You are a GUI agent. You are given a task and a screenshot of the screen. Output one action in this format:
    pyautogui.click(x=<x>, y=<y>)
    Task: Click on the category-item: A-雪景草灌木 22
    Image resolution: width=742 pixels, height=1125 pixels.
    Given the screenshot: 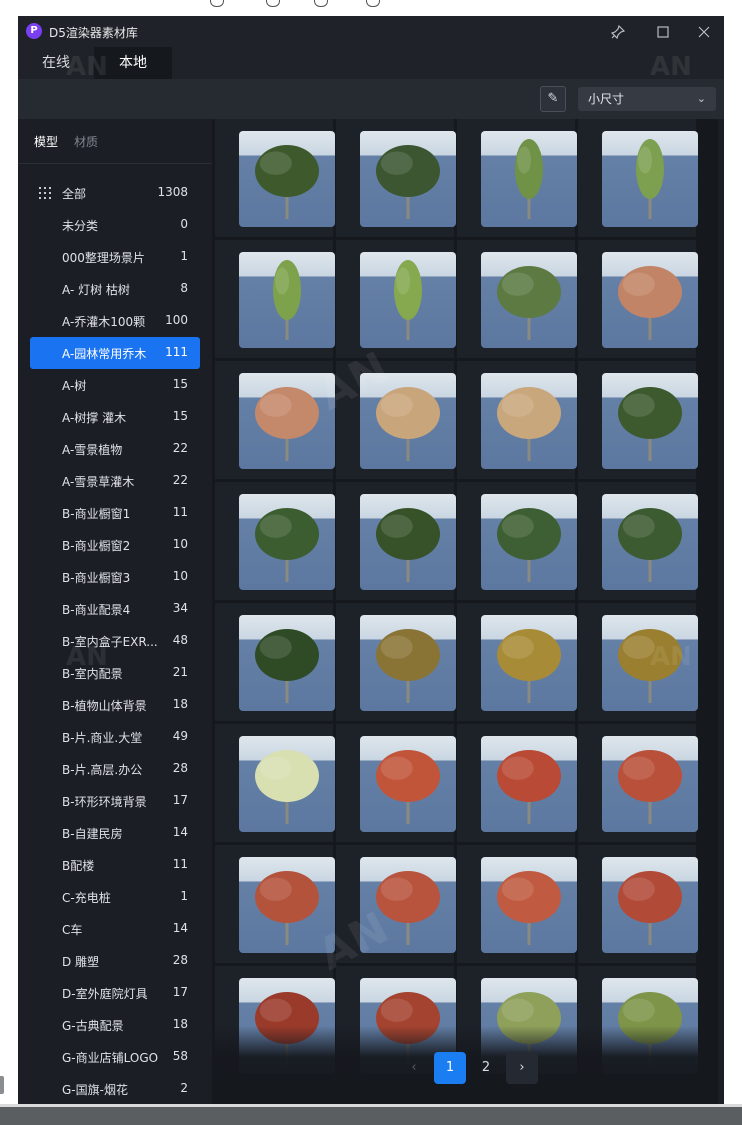 What is the action you would take?
    pyautogui.click(x=115, y=481)
    